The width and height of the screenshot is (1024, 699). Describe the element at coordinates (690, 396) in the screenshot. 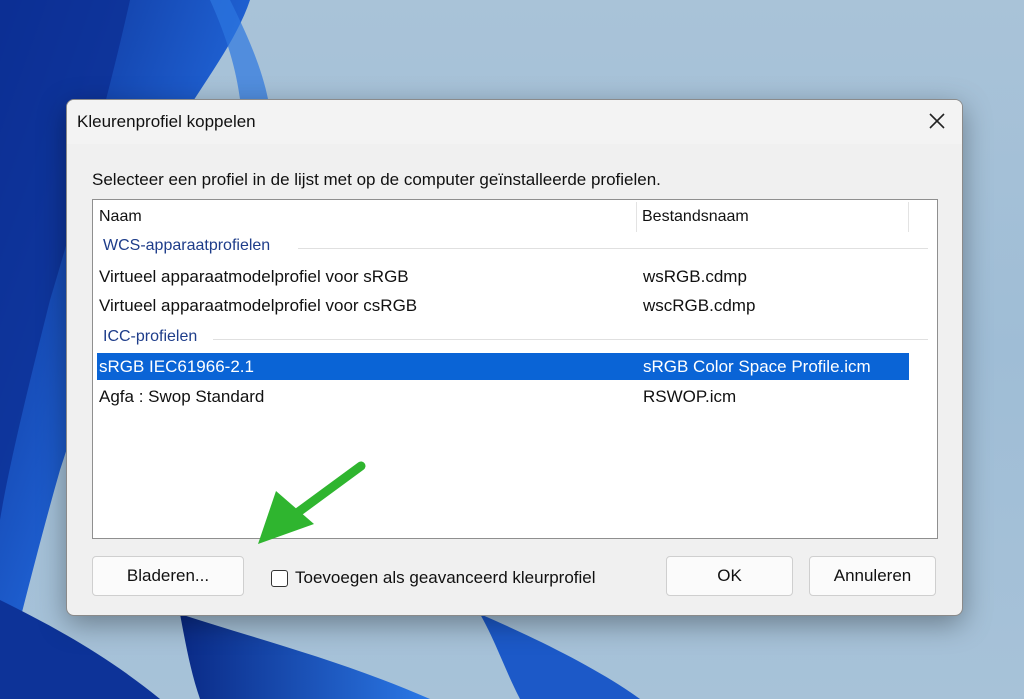

I see `profile-filename: RSWOP.icm` at that location.